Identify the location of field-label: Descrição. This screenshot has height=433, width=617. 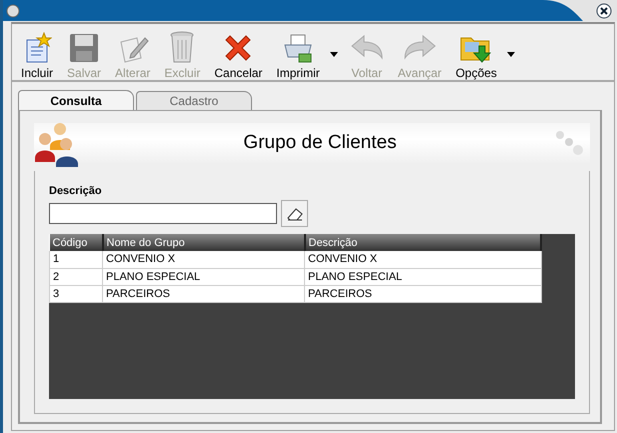
(76, 191).